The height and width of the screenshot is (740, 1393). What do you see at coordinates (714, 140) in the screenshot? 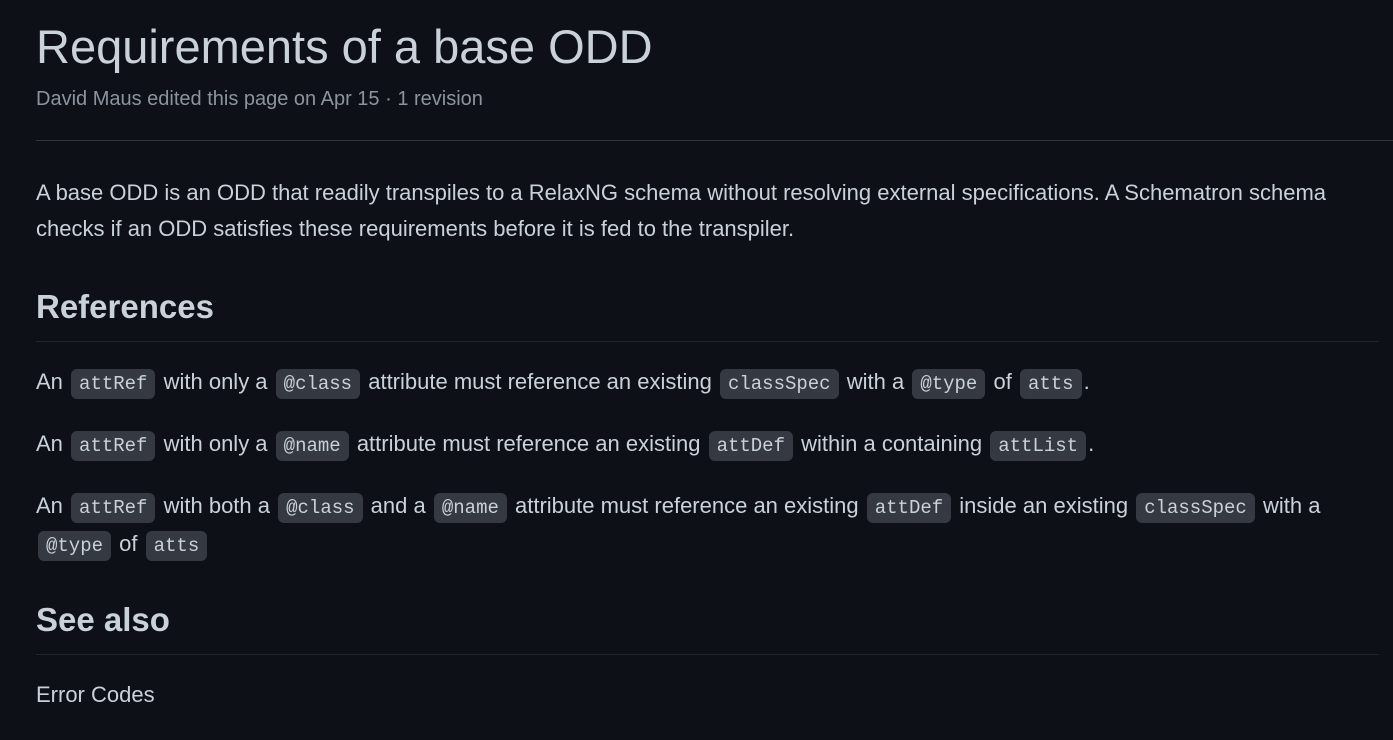
I see `divider` at bounding box center [714, 140].